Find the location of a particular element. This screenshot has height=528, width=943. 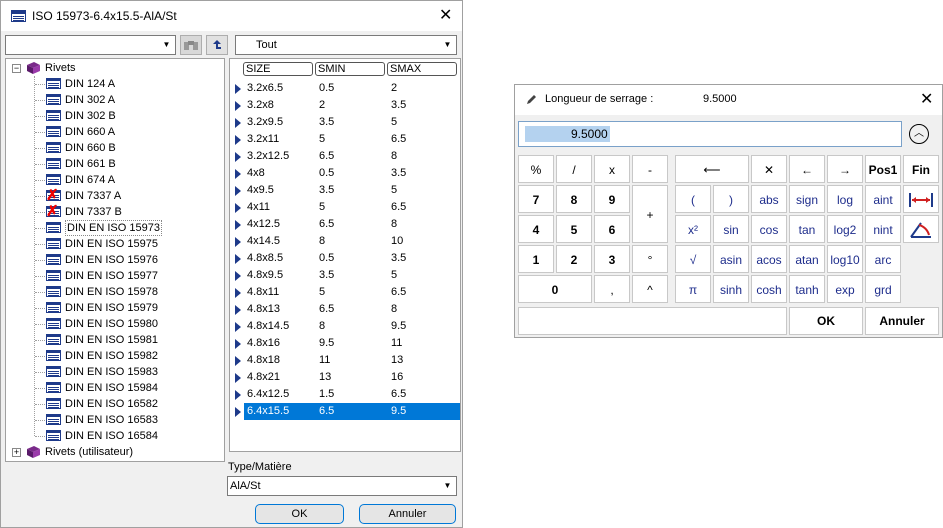

backspace-key-button: ⟵ is located at coordinates (712, 169).